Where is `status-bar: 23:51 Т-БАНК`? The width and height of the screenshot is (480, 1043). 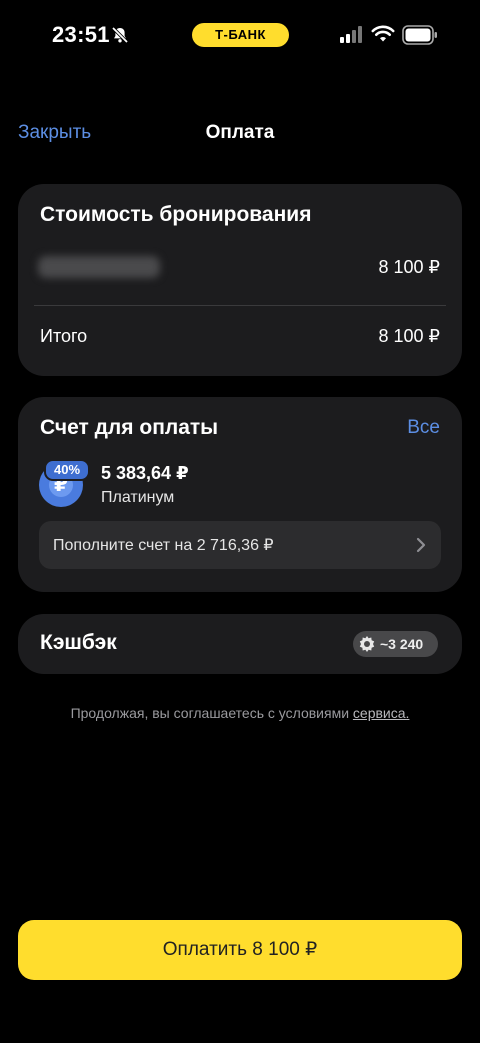 status-bar: 23:51 Т-БАНК is located at coordinates (240, 35).